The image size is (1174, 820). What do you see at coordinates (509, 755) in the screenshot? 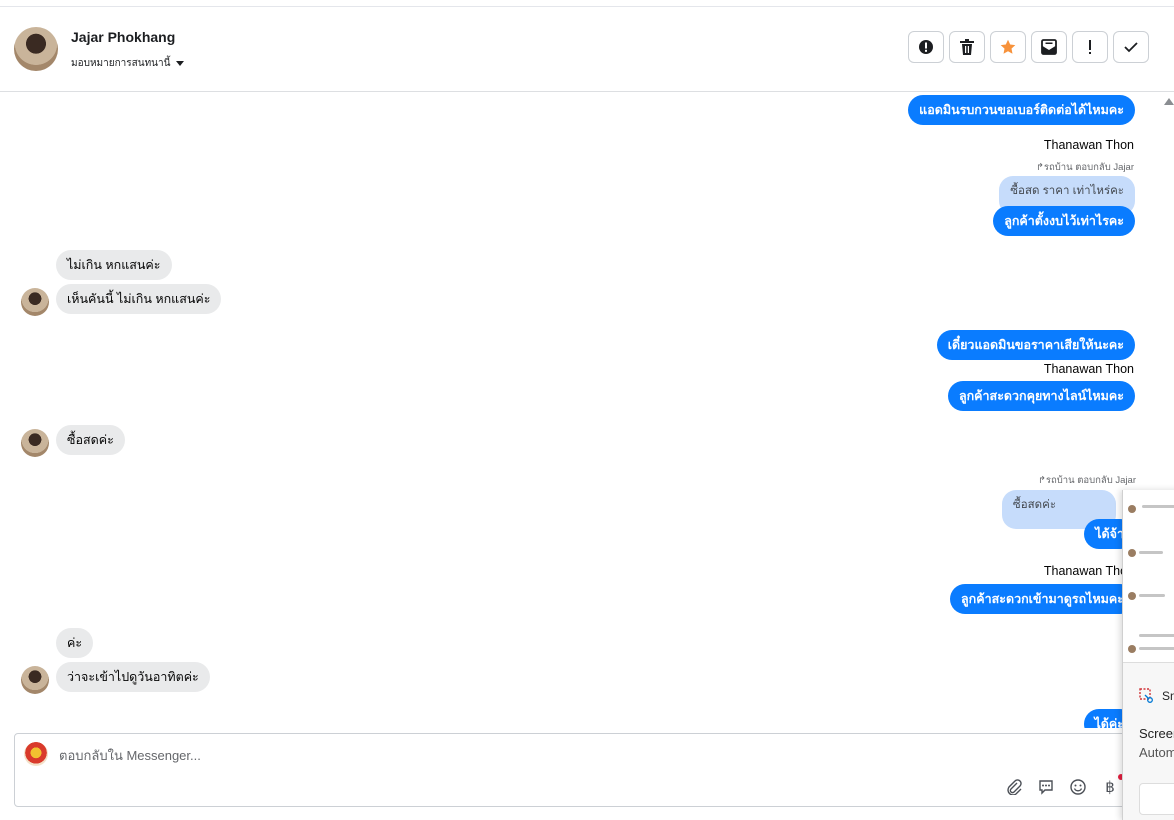
I see `reply-input` at bounding box center [509, 755].